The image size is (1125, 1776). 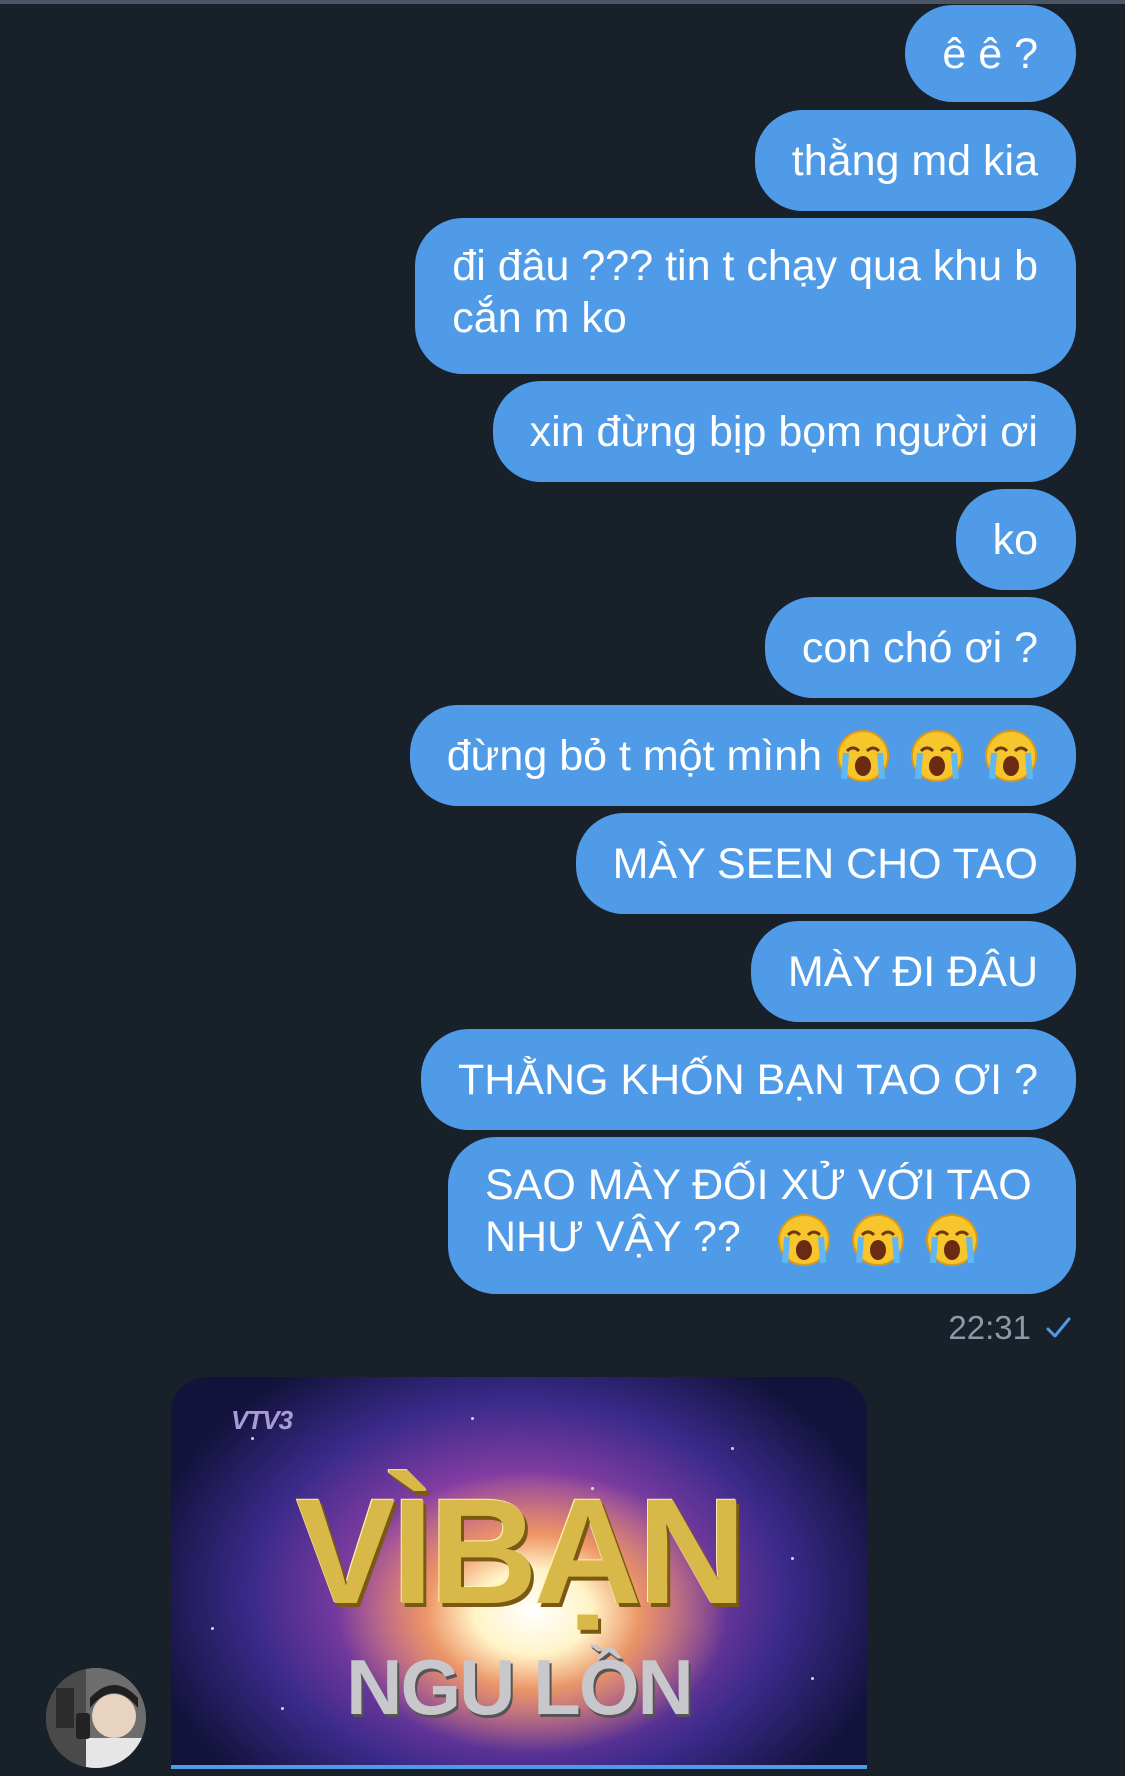 I want to click on message-status: 22:31, so click(x=1010, y=1328).